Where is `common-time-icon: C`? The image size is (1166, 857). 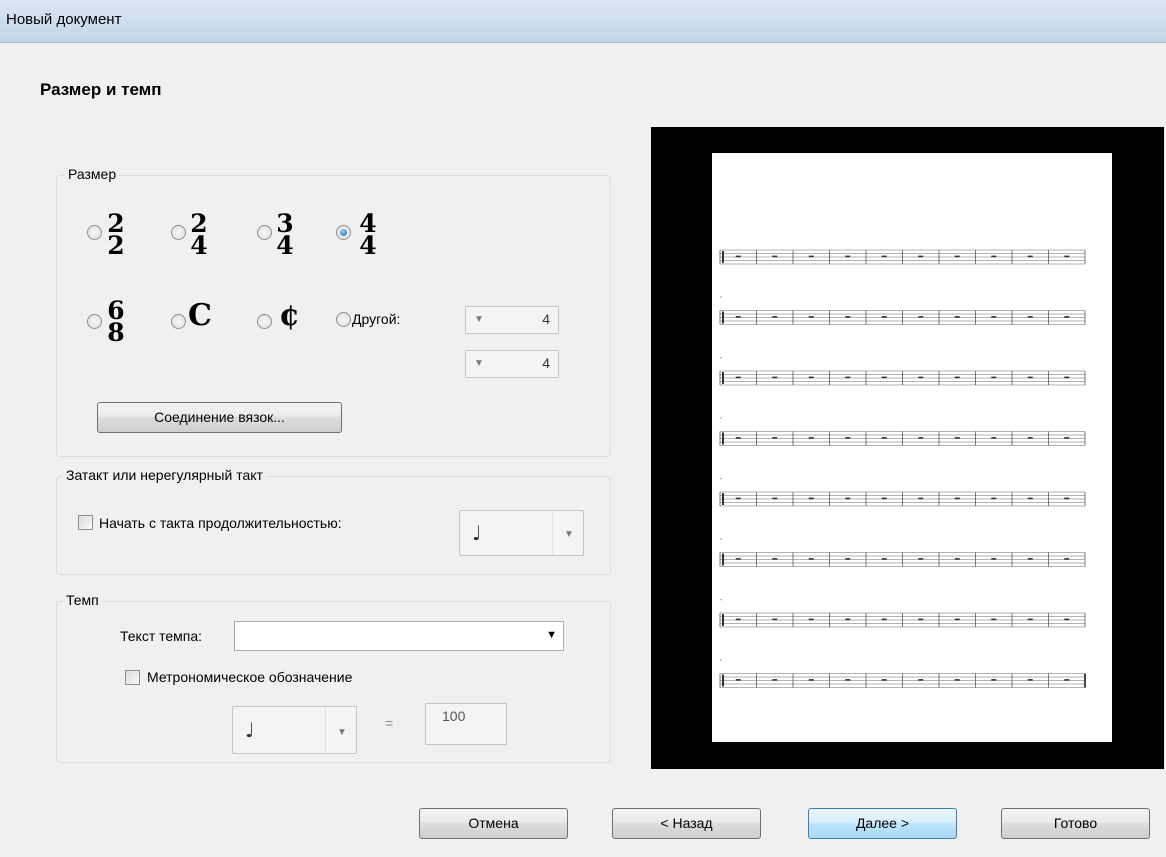 common-time-icon: C is located at coordinates (200, 315).